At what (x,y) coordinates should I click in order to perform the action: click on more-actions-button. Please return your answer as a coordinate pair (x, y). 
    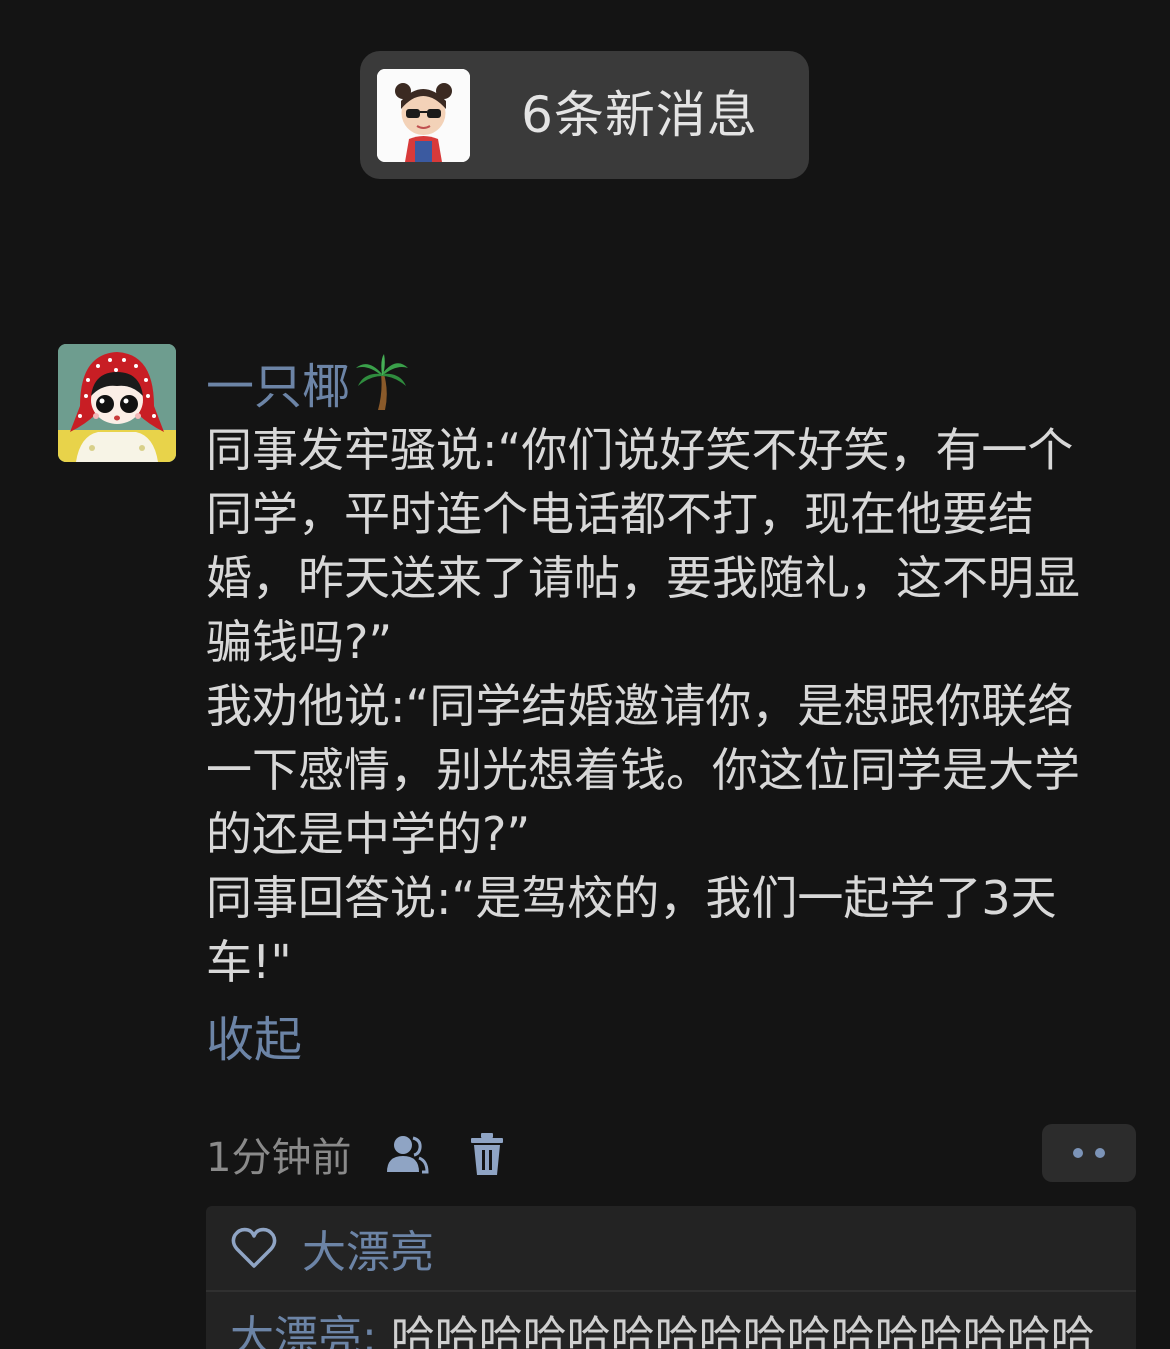
    Looking at the image, I should click on (1089, 1153).